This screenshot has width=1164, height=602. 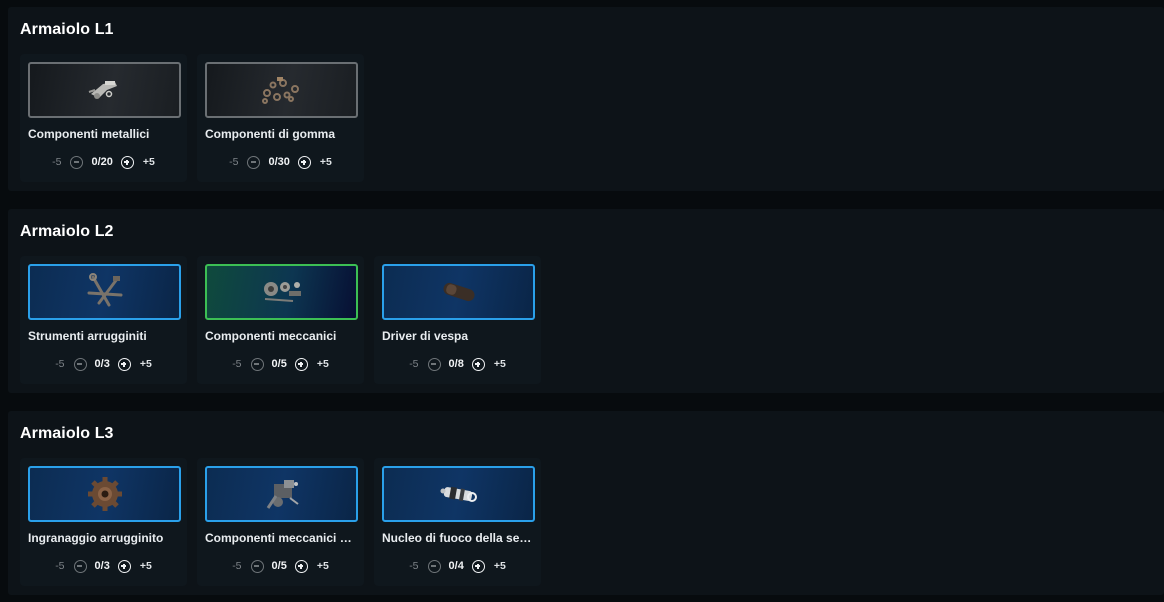 I want to click on quantity-stepper: -5 0/8 +5, so click(x=457, y=364).